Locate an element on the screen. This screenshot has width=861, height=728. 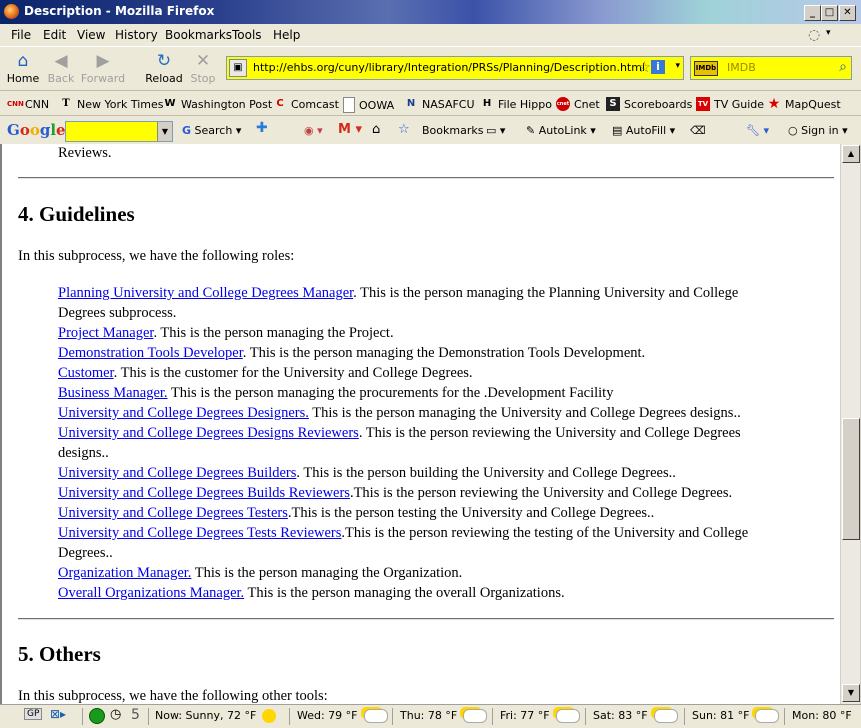
autofill-button: ▤ AutoFill ▾ is located at coordinates (643, 130).